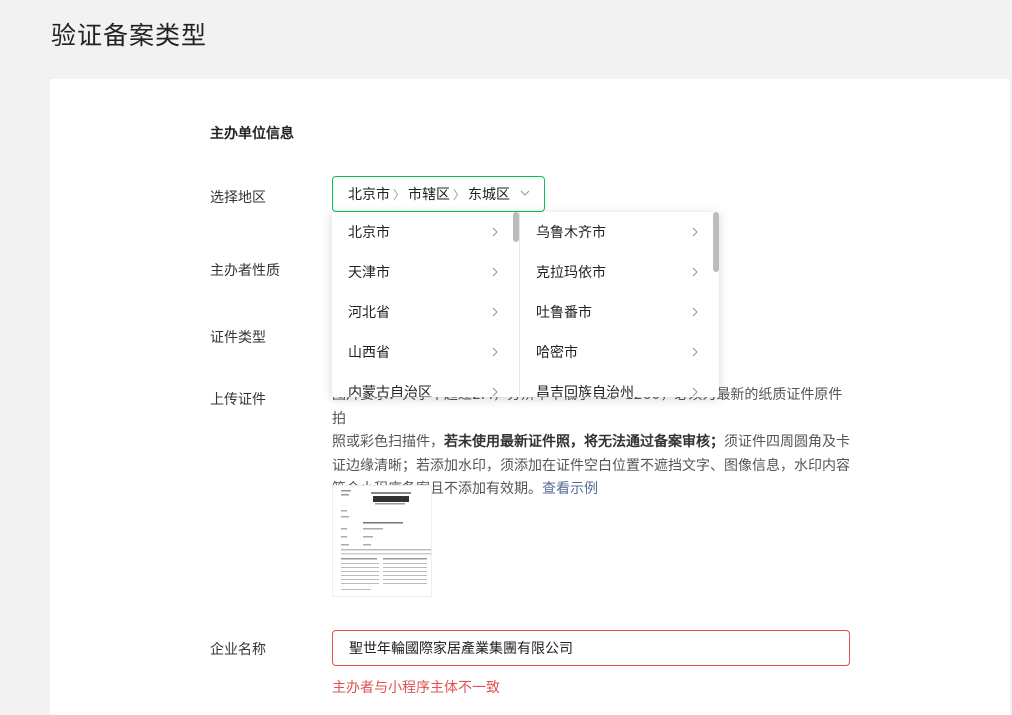 This screenshot has width=1012, height=715. What do you see at coordinates (238, 198) in the screenshot?
I see `region-label: 选择地区` at bounding box center [238, 198].